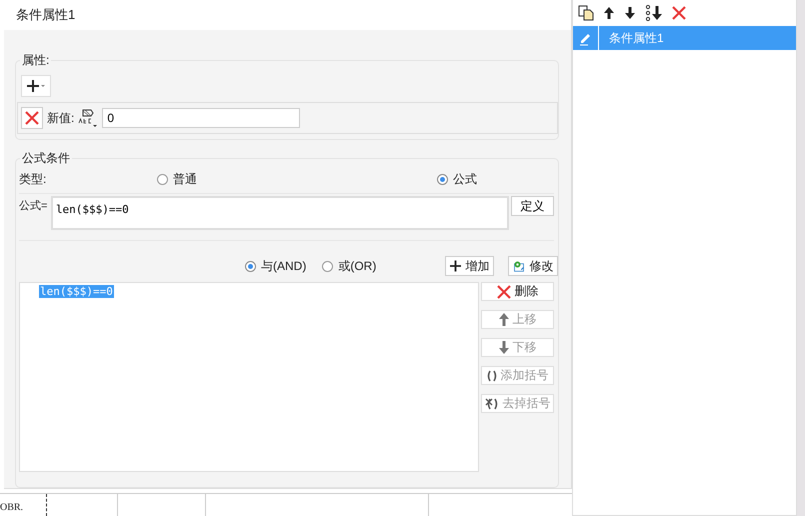  What do you see at coordinates (36, 60) in the screenshot?
I see `group-label: 属性:` at bounding box center [36, 60].